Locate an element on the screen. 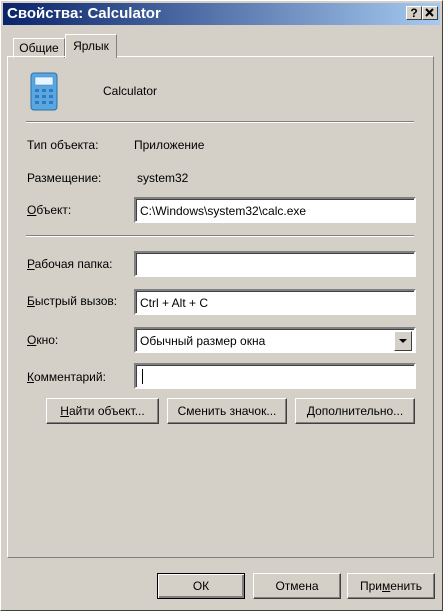 Image resolution: width=443 pixels, height=611 pixels. close-button is located at coordinates (430, 13).